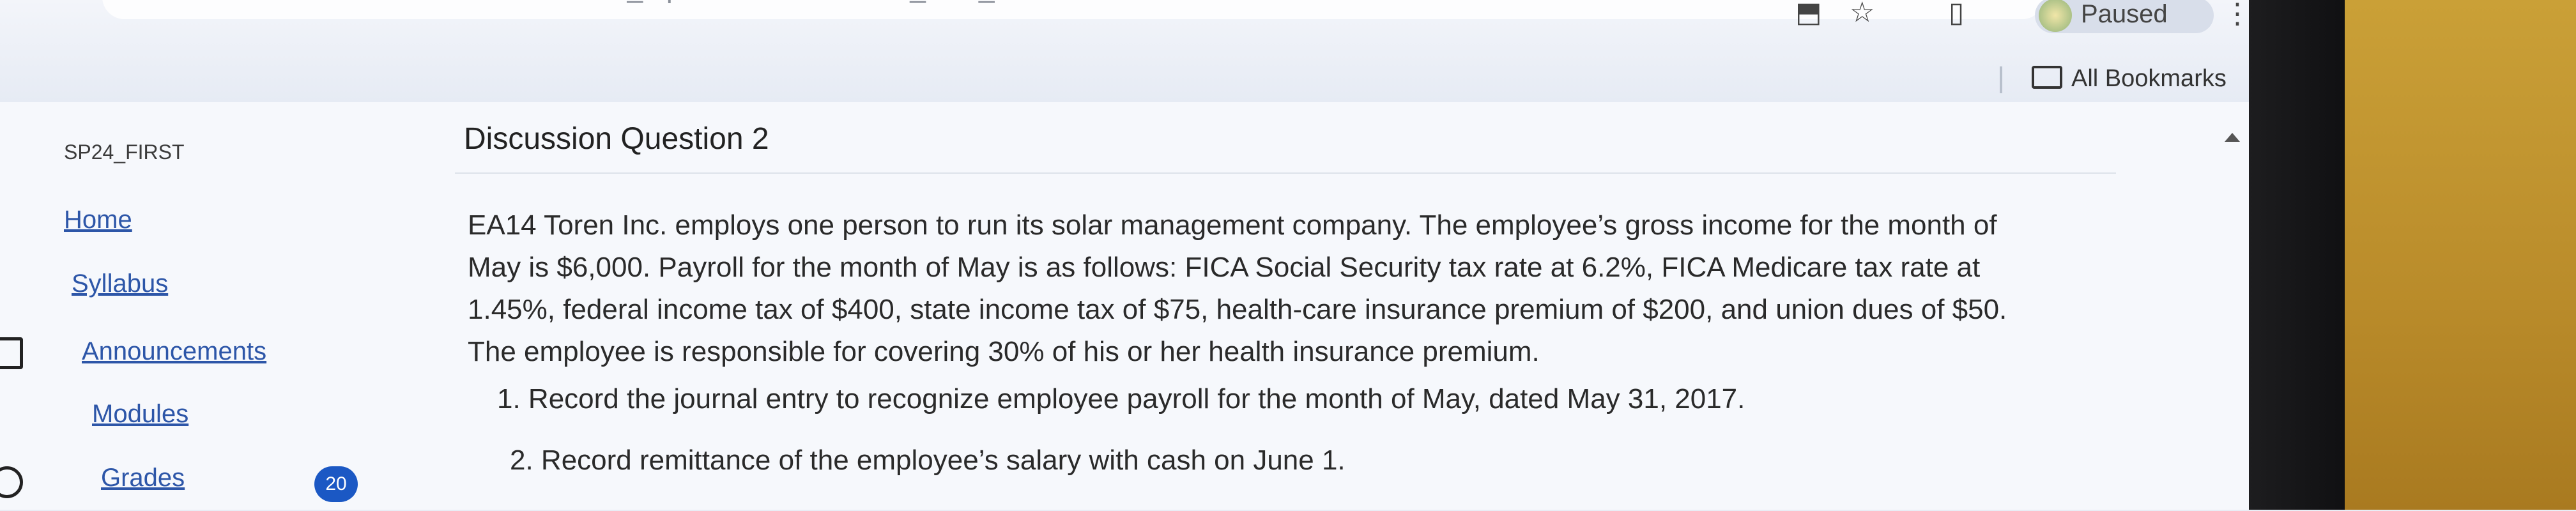 The width and height of the screenshot is (2576, 511). What do you see at coordinates (120, 284) in the screenshot?
I see `sidebar-item-syllabus: Syllabus` at bounding box center [120, 284].